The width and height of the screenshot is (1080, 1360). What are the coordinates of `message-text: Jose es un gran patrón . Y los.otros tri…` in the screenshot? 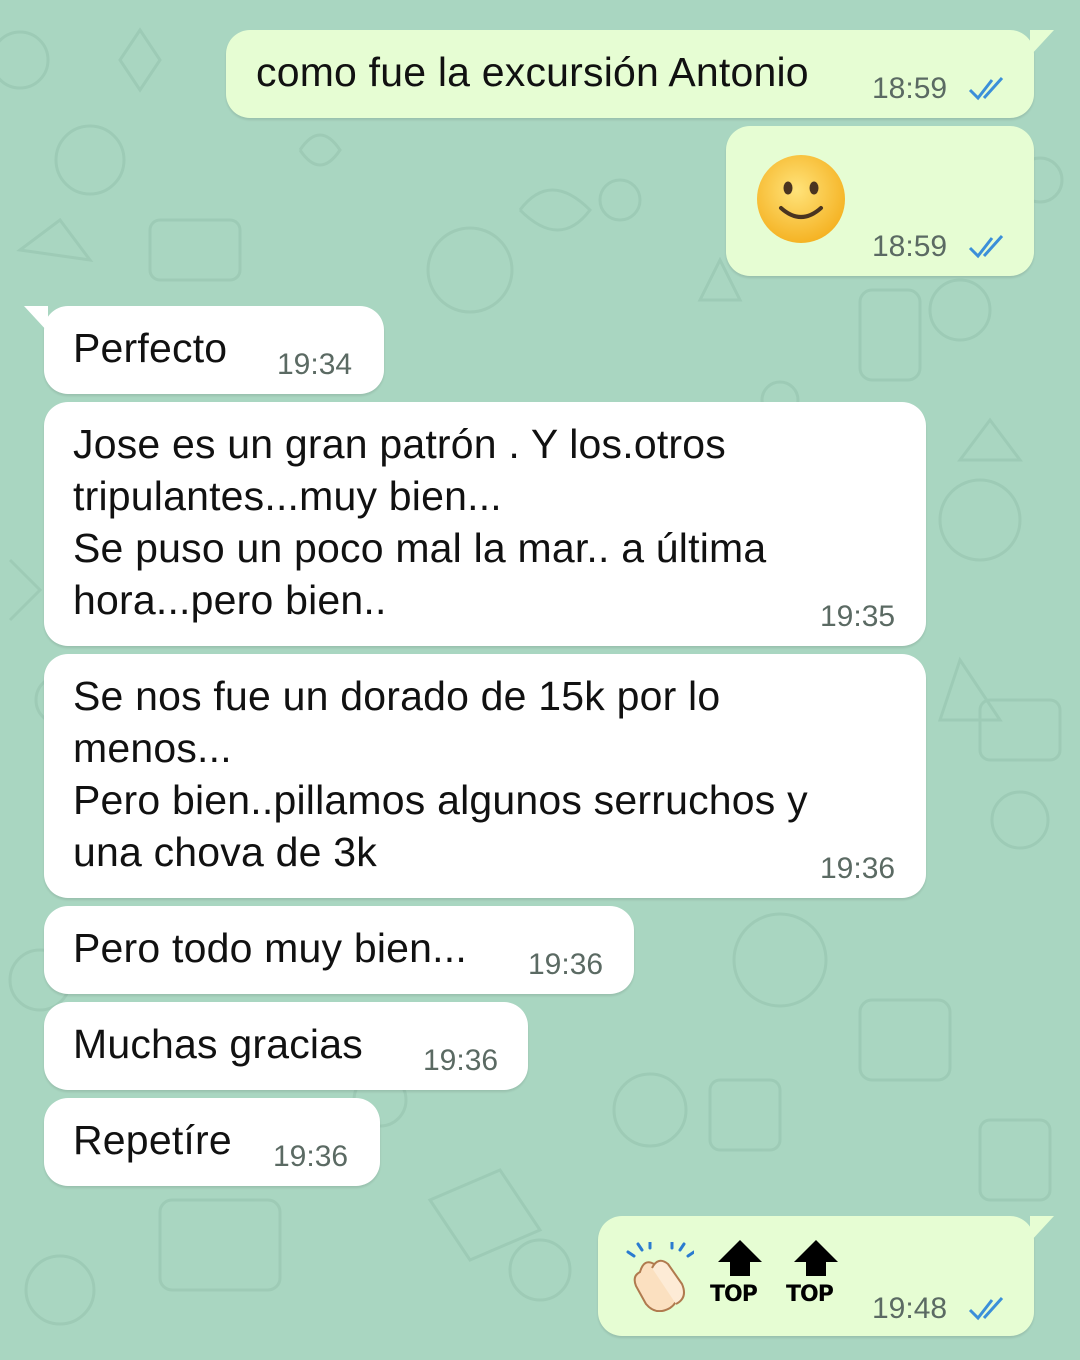 It's located at (420, 522).